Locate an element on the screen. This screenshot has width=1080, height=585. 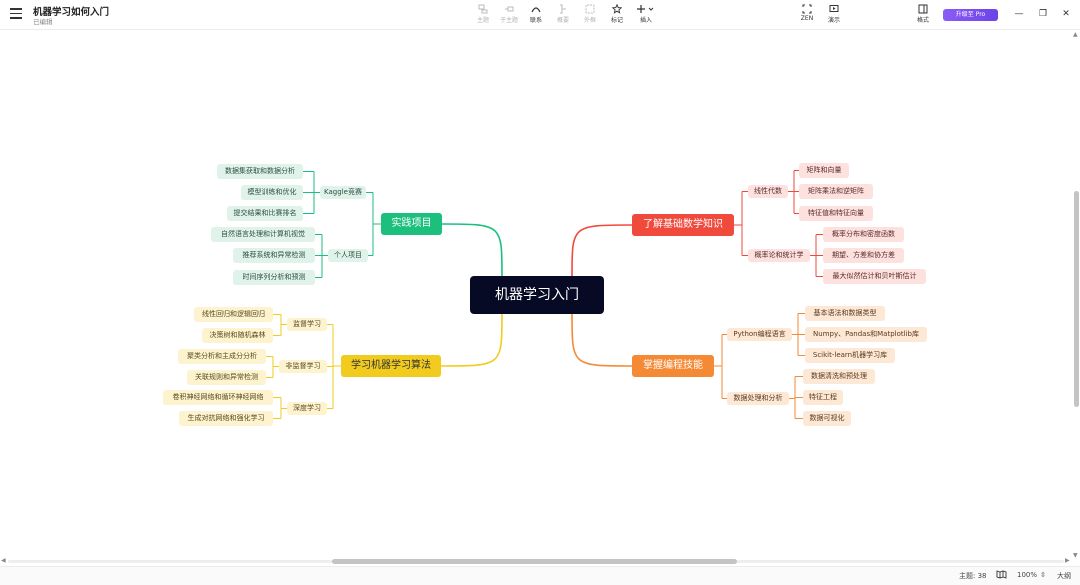
subtopic-label: 子主题 is located at coordinates (508, 20).